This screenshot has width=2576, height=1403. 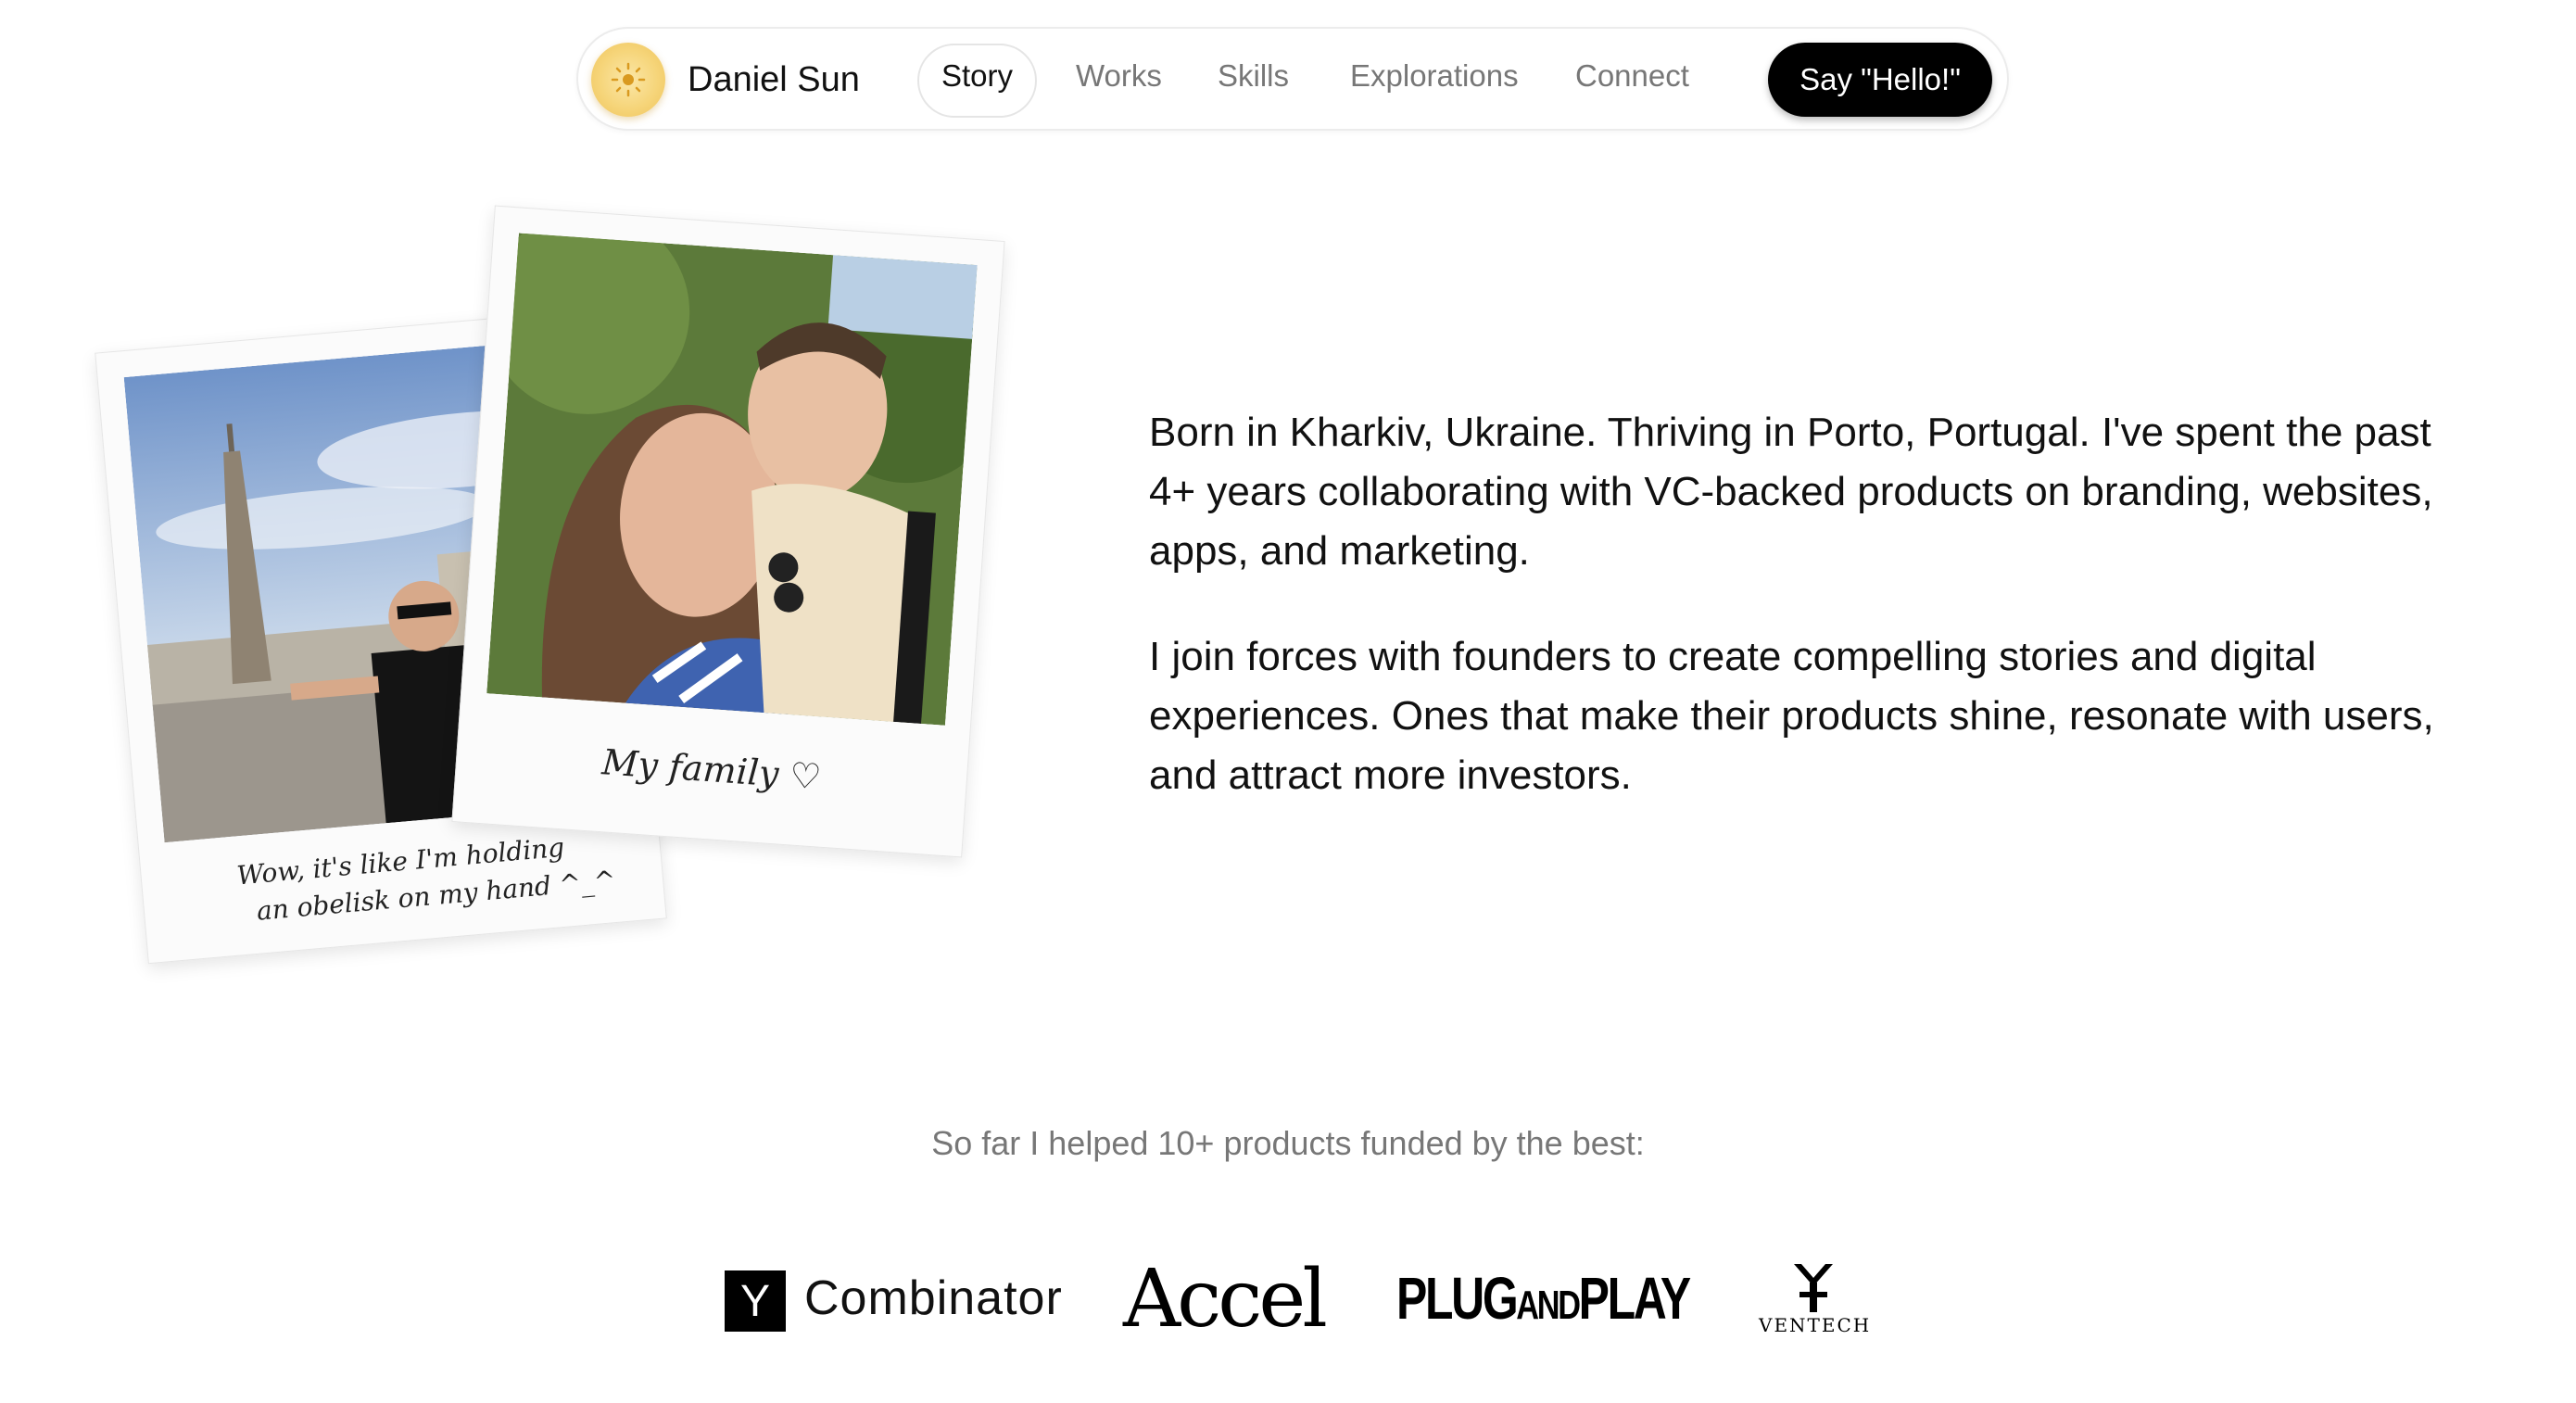 I want to click on family-caption: My family ♡, so click(x=711, y=770).